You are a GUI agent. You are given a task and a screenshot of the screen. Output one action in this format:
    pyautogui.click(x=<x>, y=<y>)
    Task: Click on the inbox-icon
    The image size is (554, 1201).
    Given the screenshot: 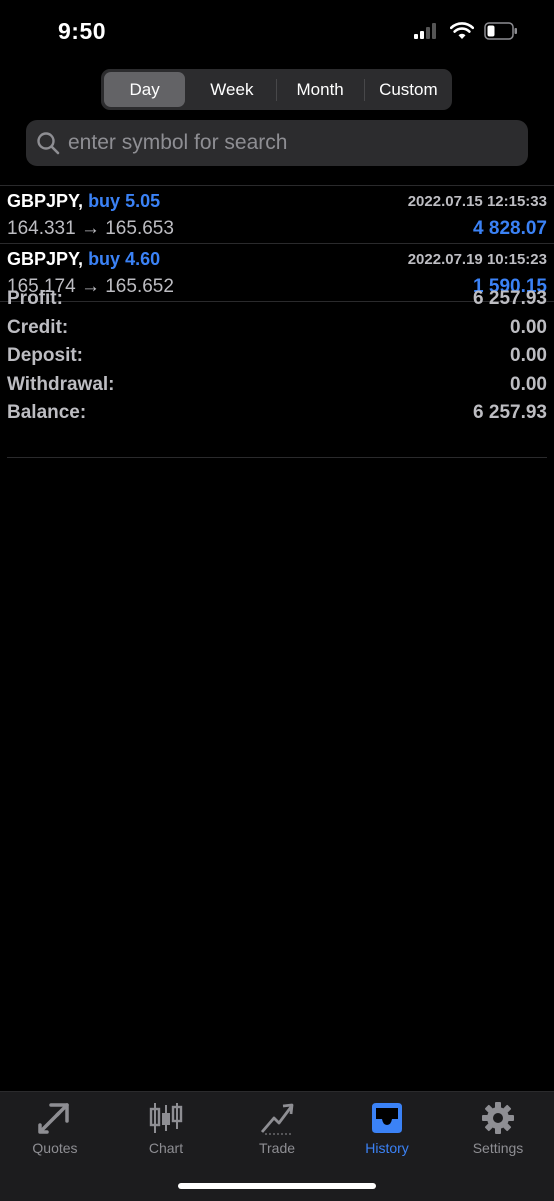 What is the action you would take?
    pyautogui.click(x=387, y=1118)
    